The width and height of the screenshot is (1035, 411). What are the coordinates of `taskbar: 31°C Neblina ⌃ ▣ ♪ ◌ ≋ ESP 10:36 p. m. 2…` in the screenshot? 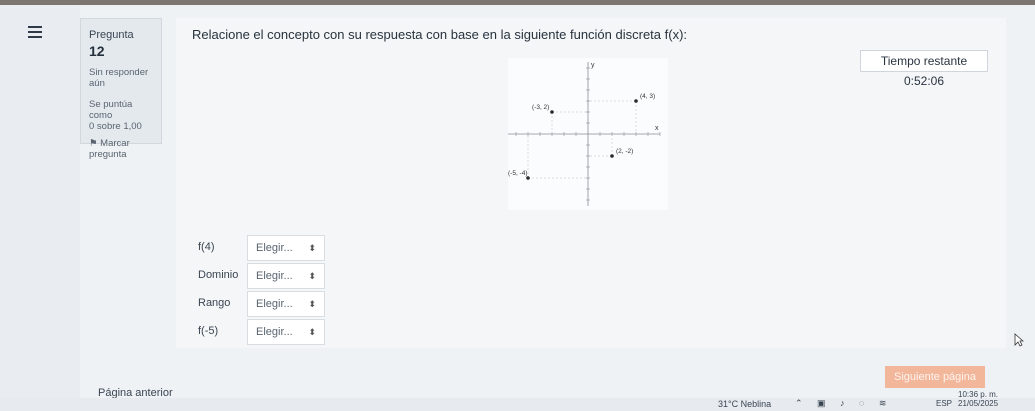 It's located at (517, 400).